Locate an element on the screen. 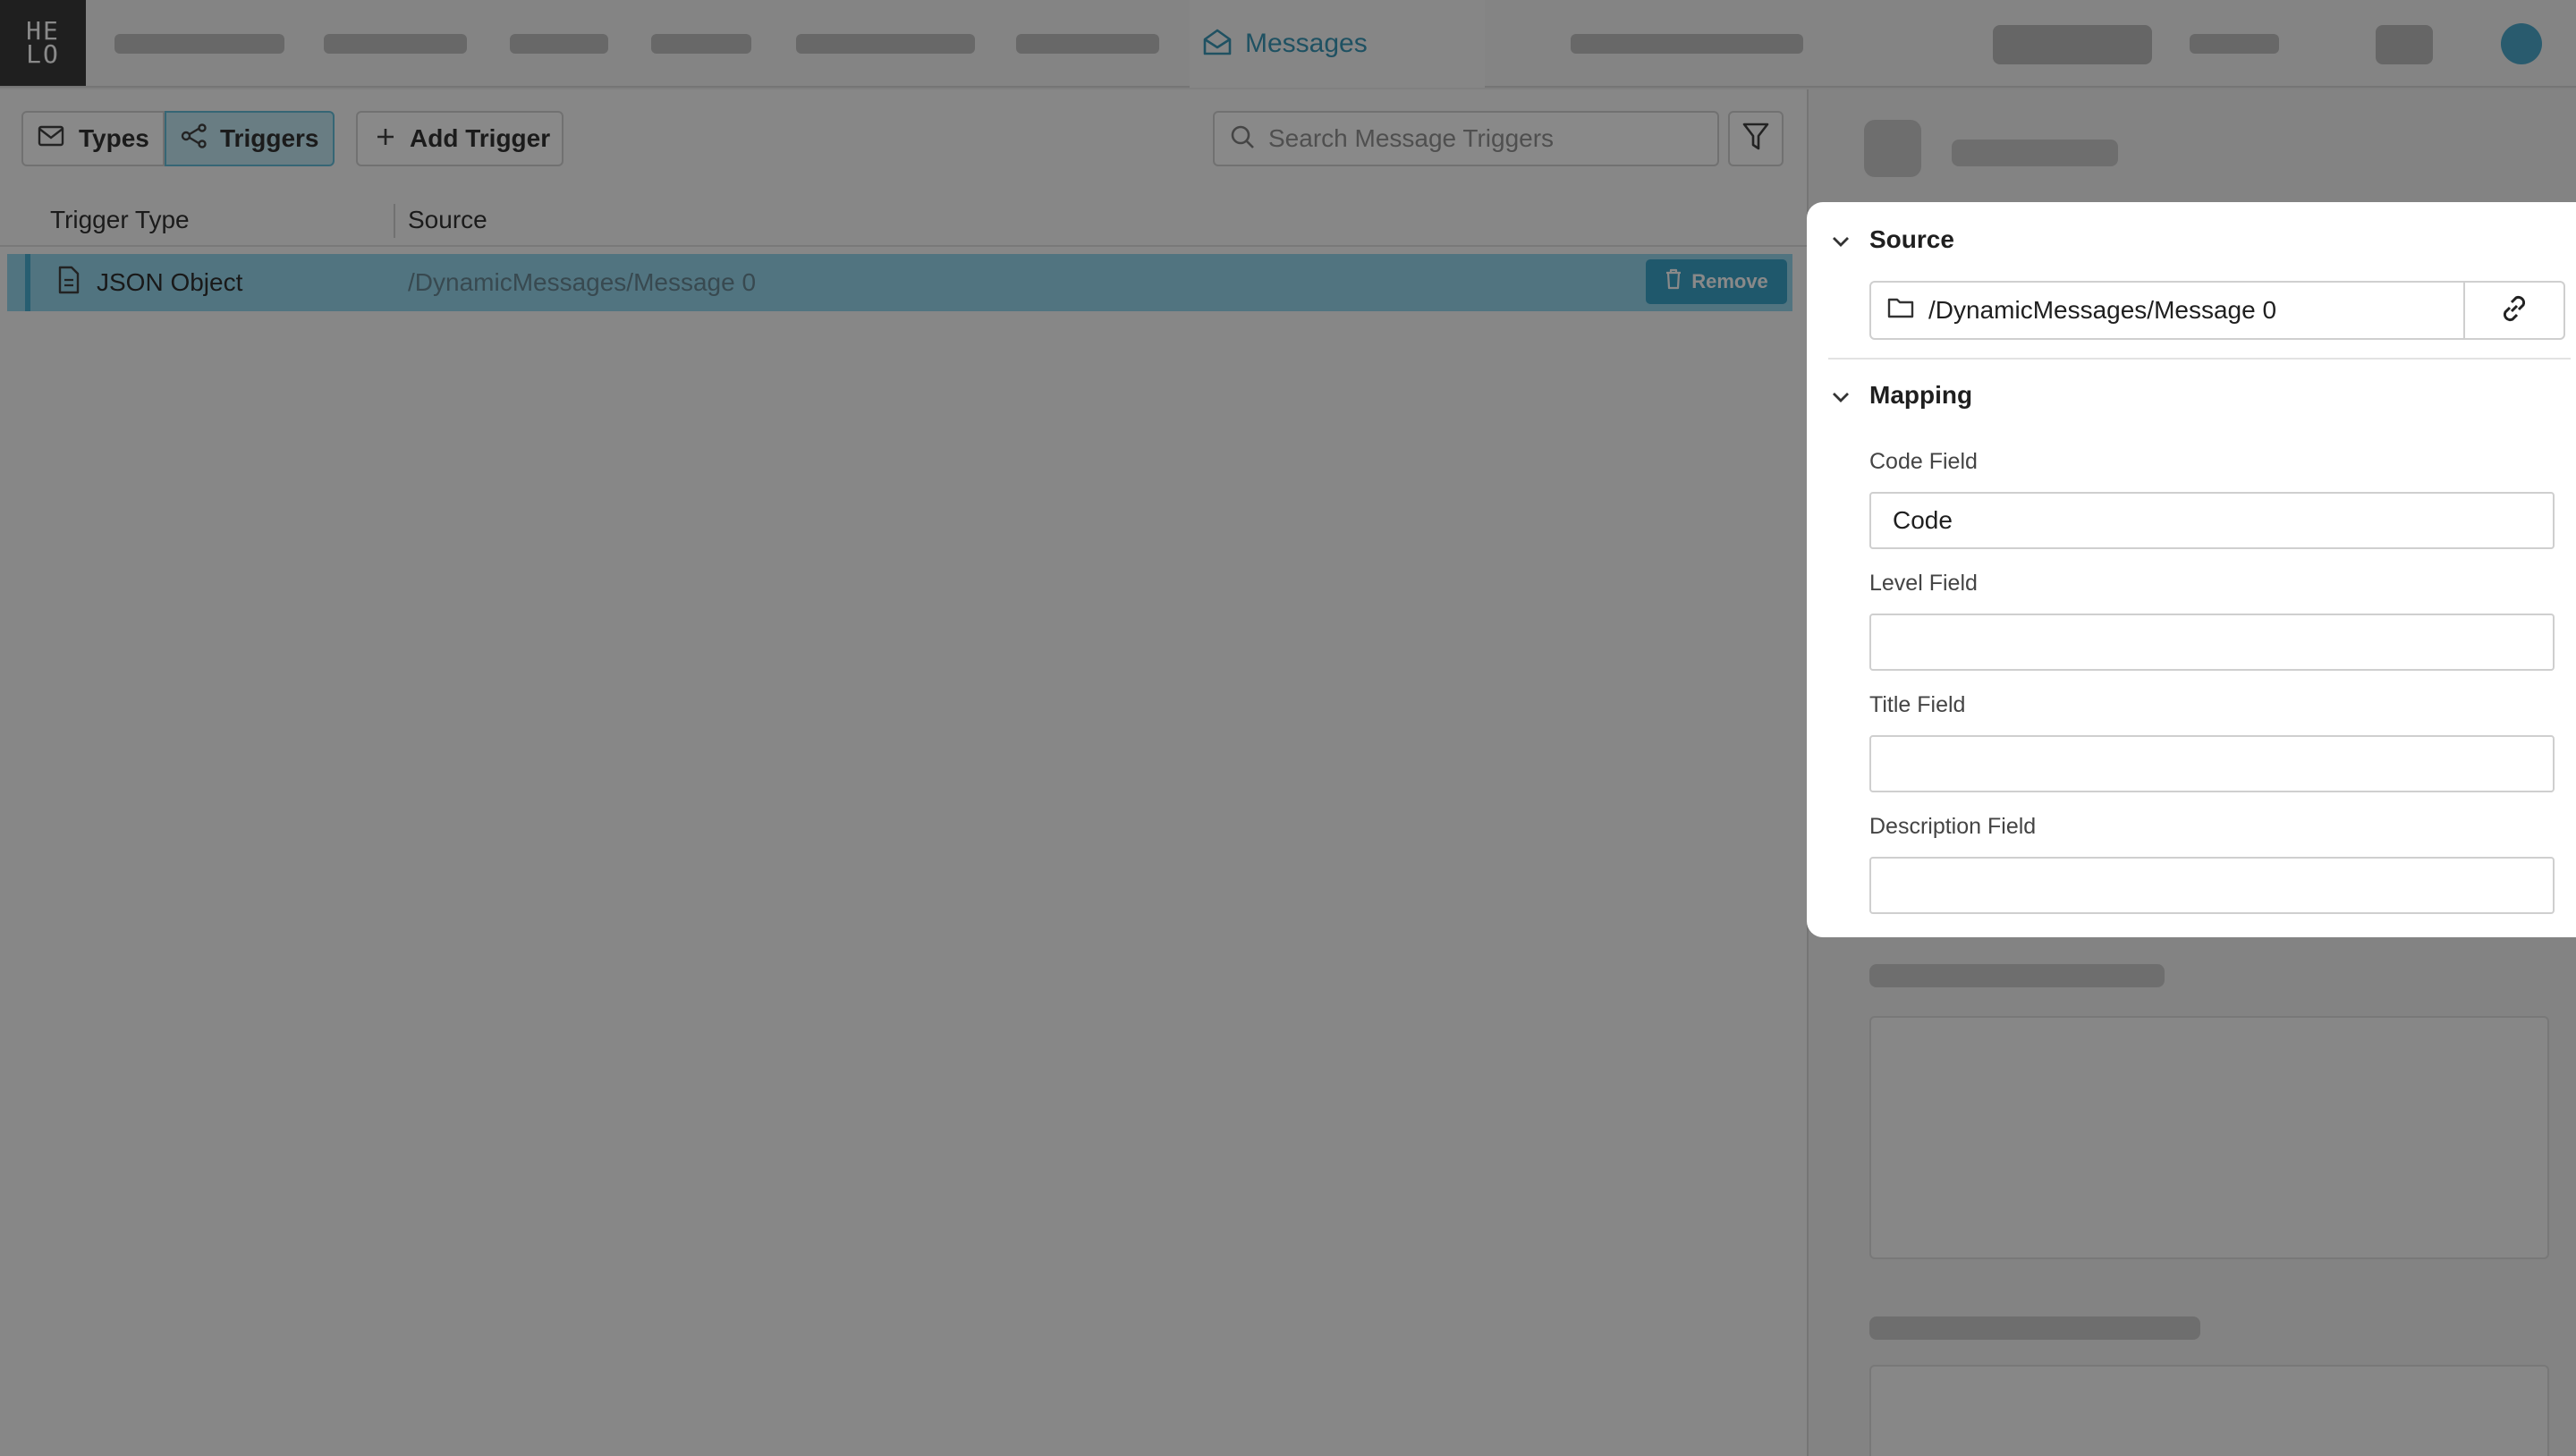  level-field-input is located at coordinates (2212, 642).